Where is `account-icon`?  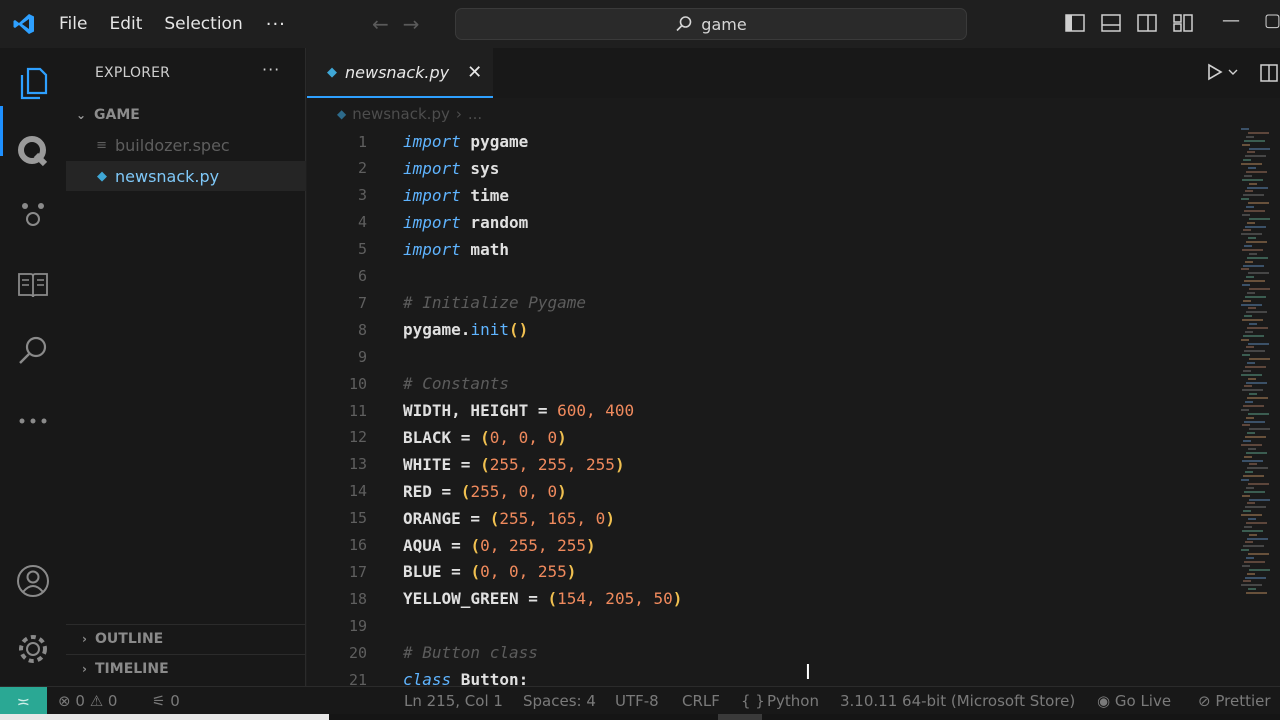
account-icon is located at coordinates (33, 581).